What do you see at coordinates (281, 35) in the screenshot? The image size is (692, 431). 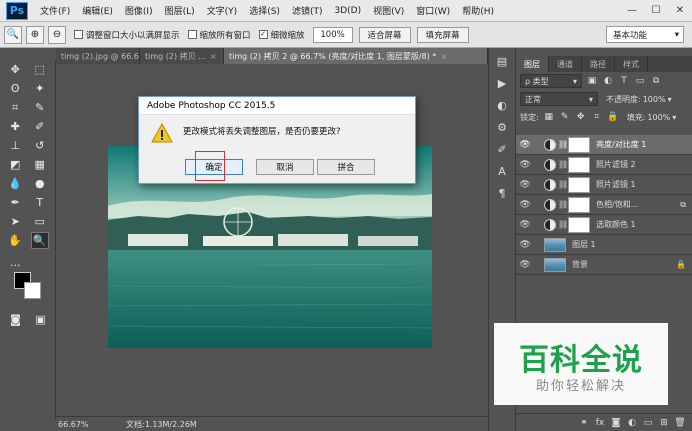 I see `scrubby-zoom-checkbox: ✓ 细微缩放` at bounding box center [281, 35].